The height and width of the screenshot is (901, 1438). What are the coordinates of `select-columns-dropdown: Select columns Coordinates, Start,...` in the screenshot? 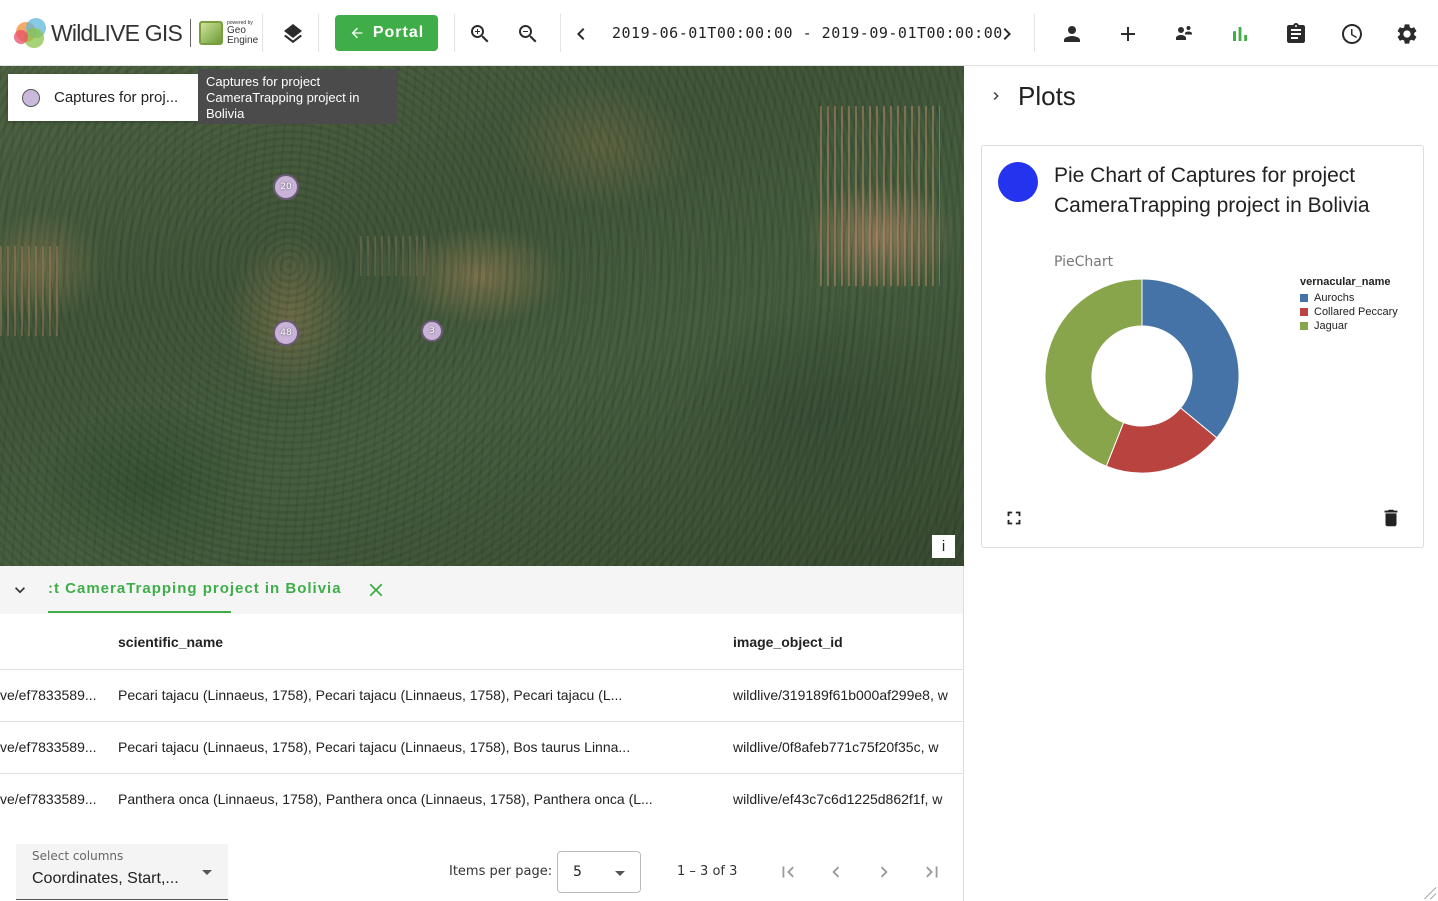 It's located at (122, 872).